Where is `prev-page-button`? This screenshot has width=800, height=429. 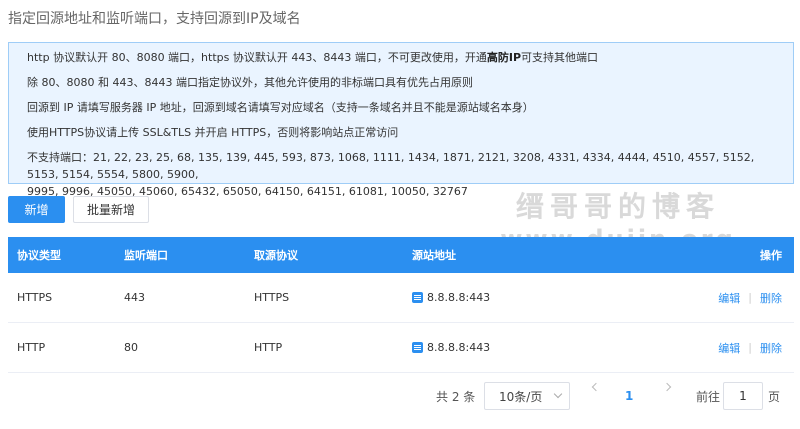 prev-page-button is located at coordinates (597, 387).